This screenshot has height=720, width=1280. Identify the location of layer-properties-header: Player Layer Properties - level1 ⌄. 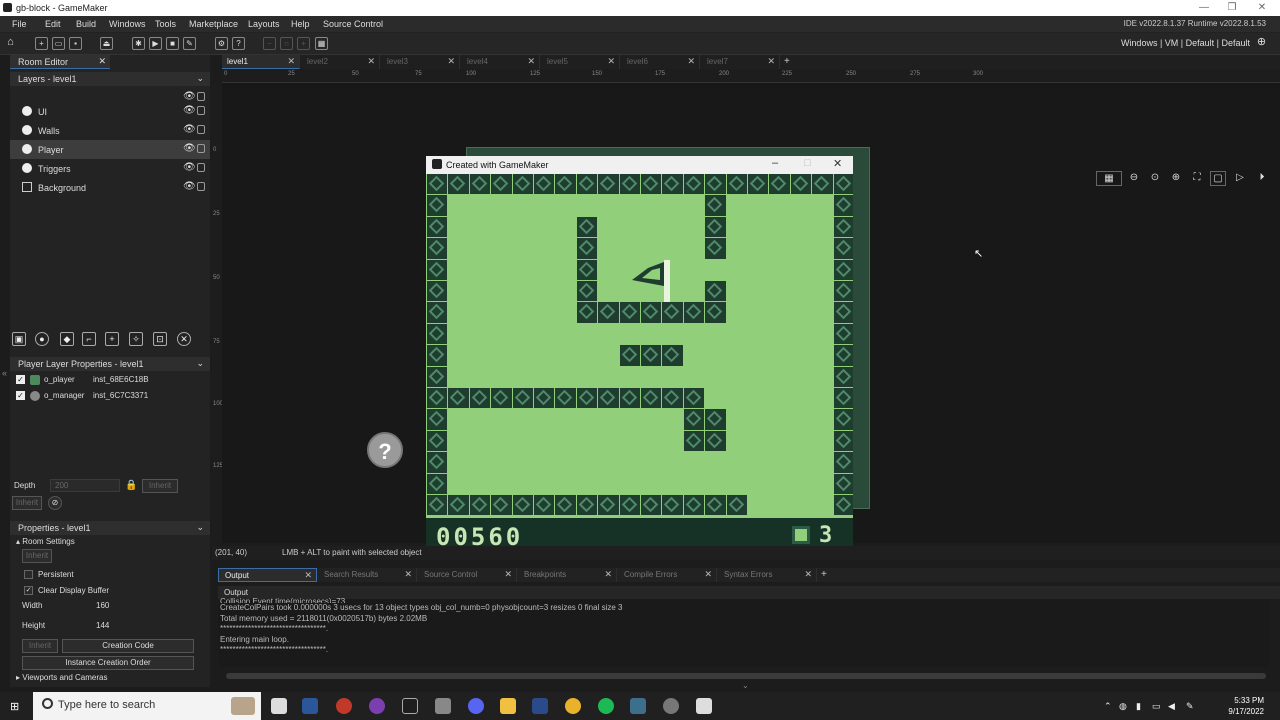
(110, 364).